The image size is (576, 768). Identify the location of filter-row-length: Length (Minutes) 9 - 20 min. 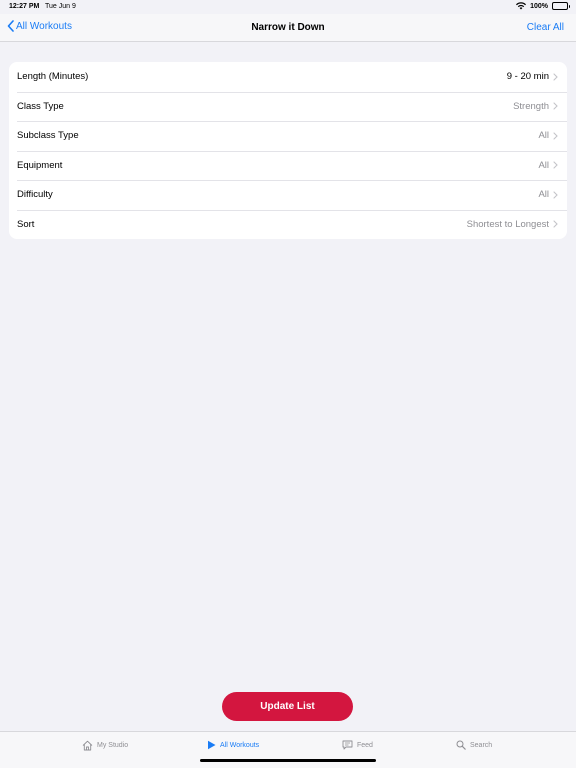
(288, 77).